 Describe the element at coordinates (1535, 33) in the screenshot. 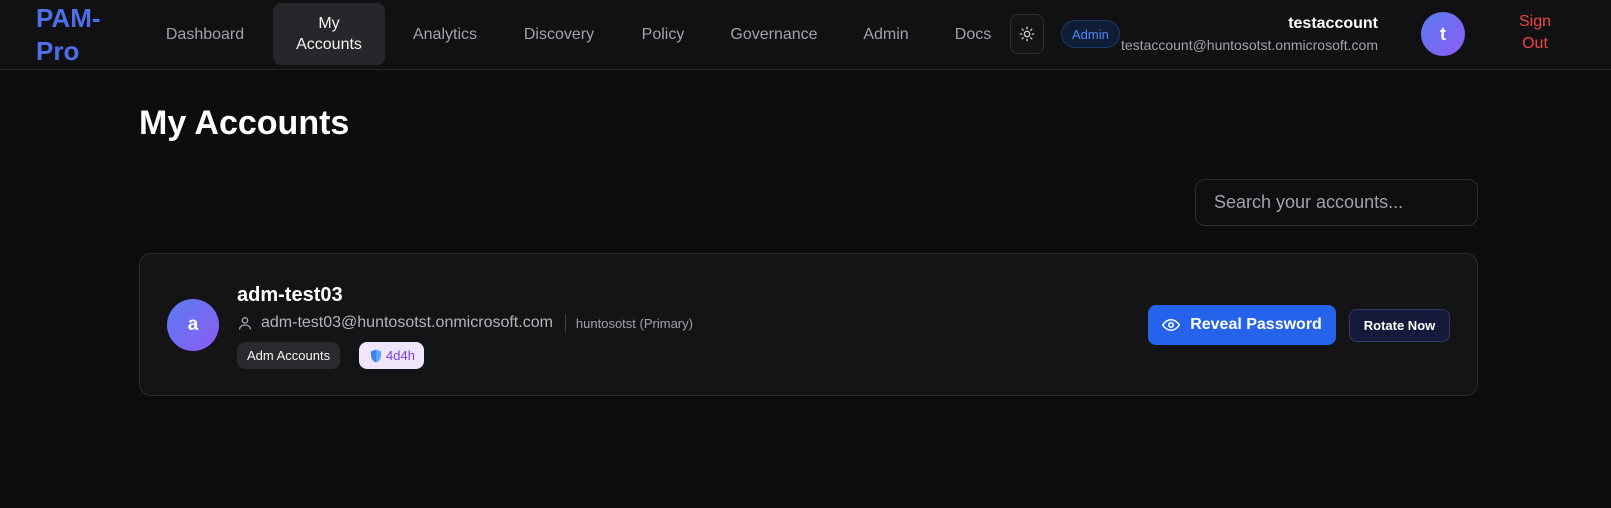

I see `sign-out-button: Sign Out` at that location.